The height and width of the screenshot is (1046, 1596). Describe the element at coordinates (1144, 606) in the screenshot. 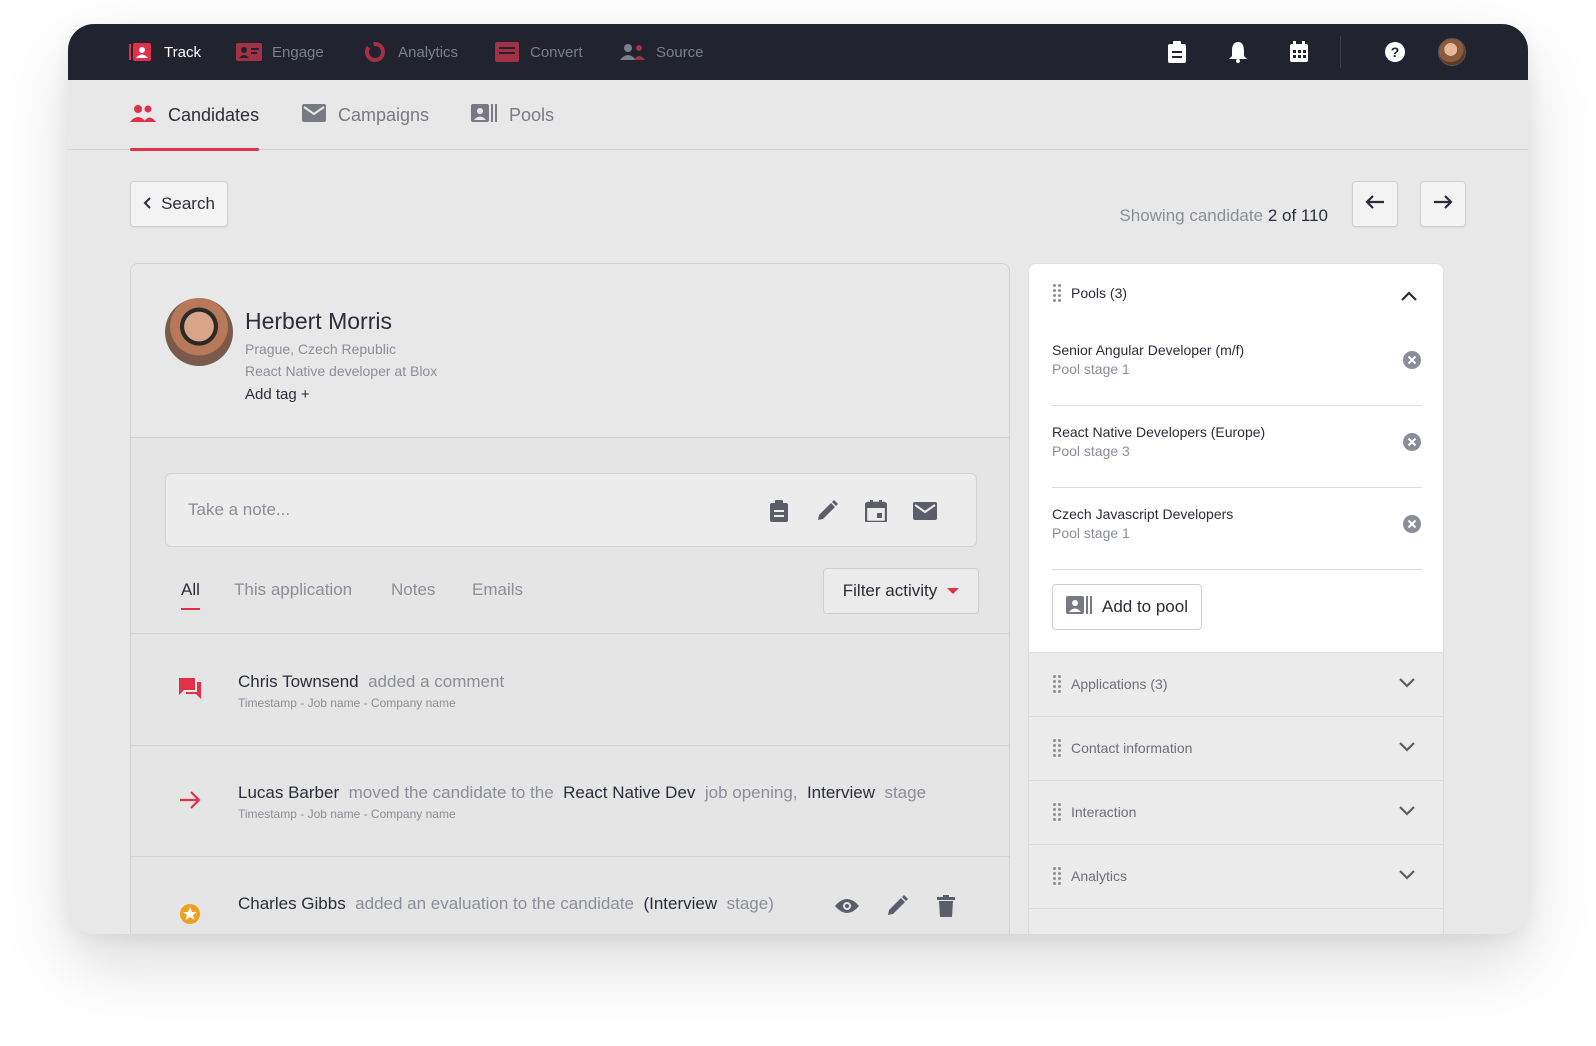

I see `add-to-pool-label: Add to pool` at that location.